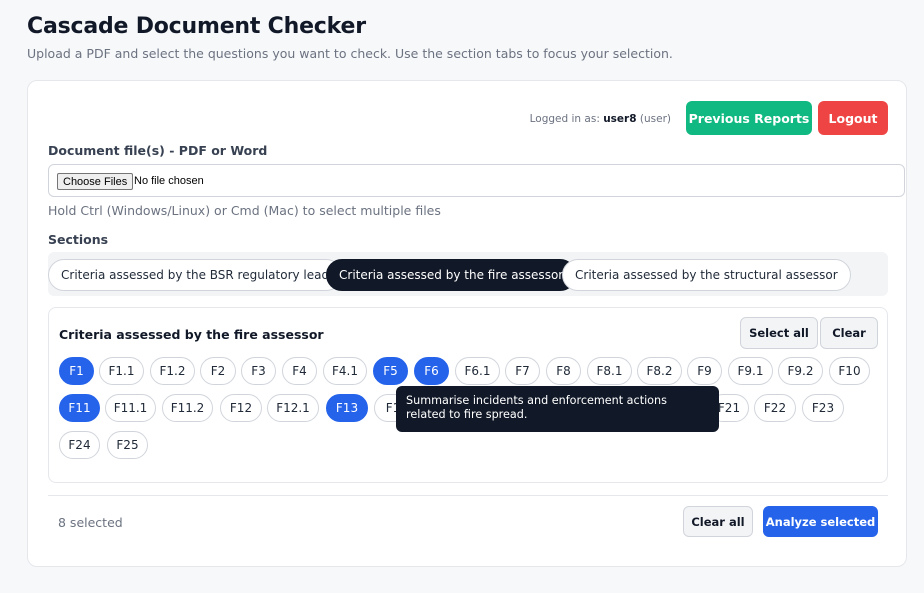  I want to click on criterion-chip-f9-1: F9.1, so click(750, 371).